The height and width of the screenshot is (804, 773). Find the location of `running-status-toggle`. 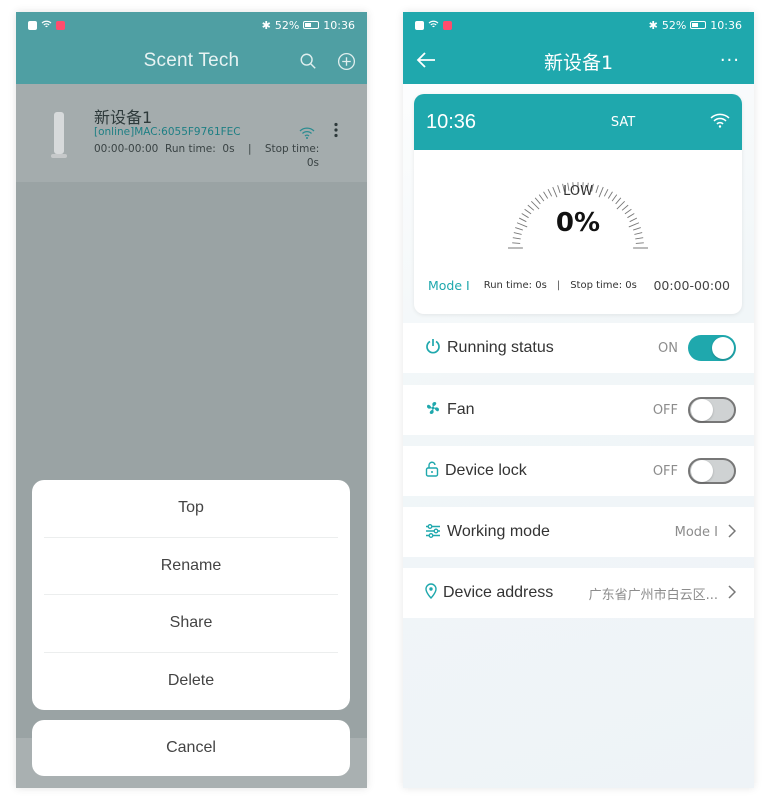

running-status-toggle is located at coordinates (712, 348).